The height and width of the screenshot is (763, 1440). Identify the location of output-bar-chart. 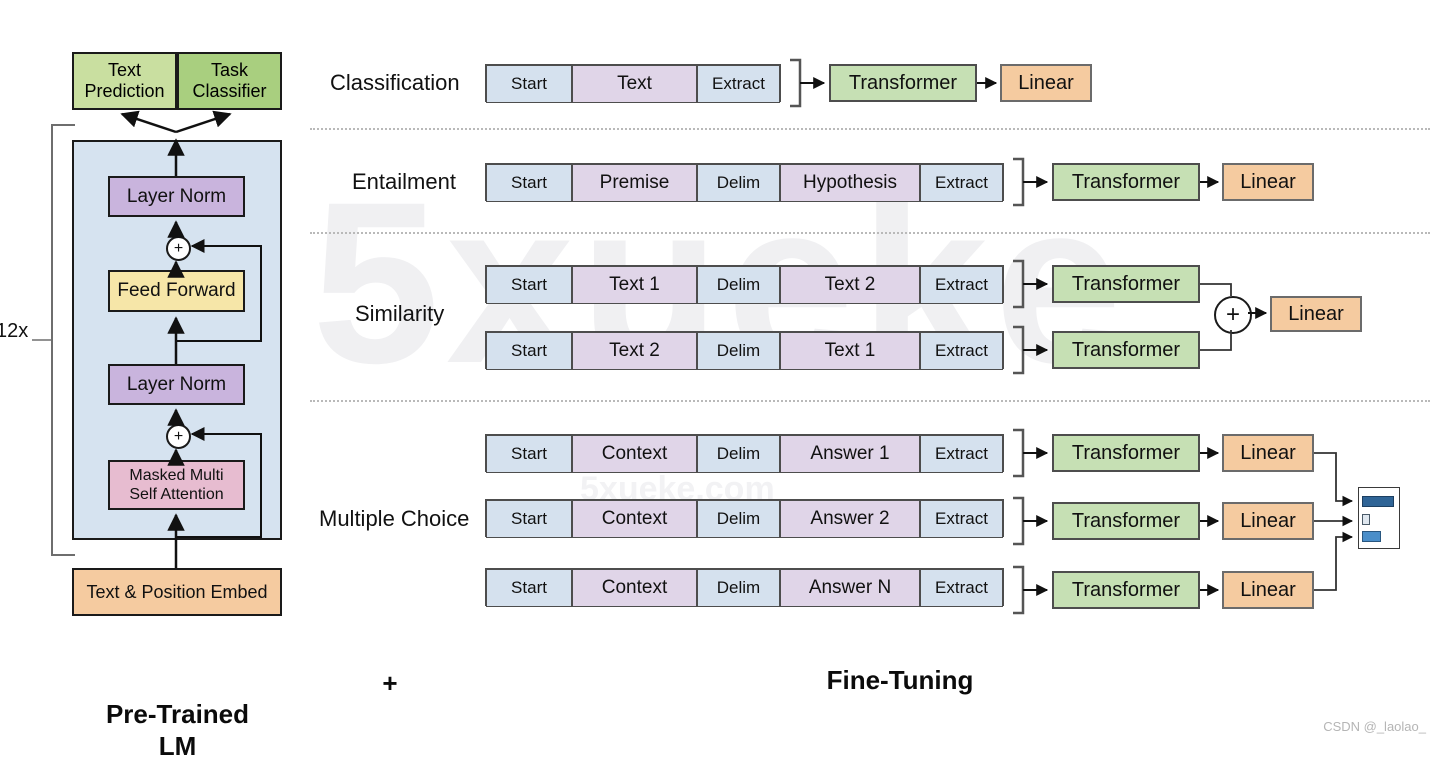
(1379, 518).